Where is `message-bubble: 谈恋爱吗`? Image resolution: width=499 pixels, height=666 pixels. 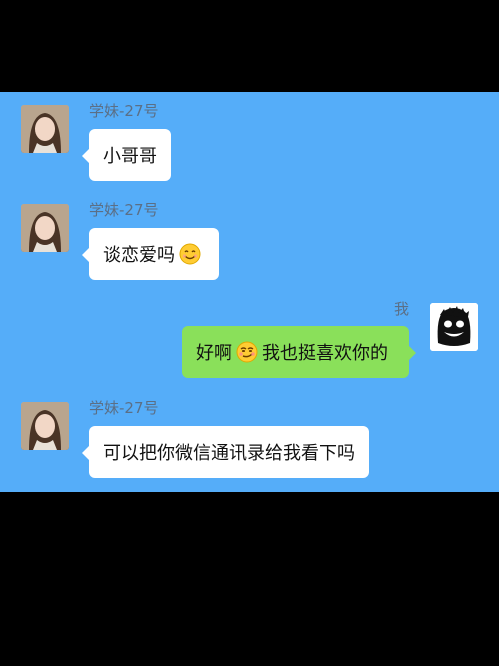
message-bubble: 谈恋爱吗 is located at coordinates (150, 254).